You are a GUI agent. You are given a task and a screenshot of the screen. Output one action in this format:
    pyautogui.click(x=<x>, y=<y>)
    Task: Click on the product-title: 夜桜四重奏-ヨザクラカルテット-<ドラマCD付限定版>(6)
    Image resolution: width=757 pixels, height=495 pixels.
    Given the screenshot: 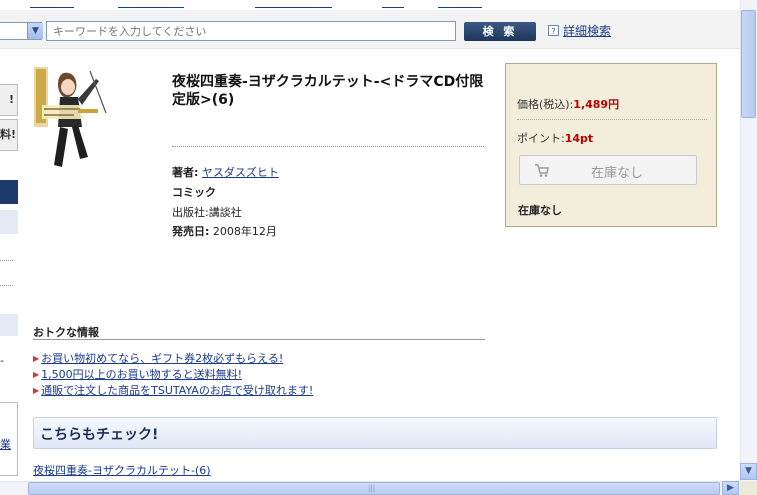 What is the action you would take?
    pyautogui.click(x=328, y=91)
    